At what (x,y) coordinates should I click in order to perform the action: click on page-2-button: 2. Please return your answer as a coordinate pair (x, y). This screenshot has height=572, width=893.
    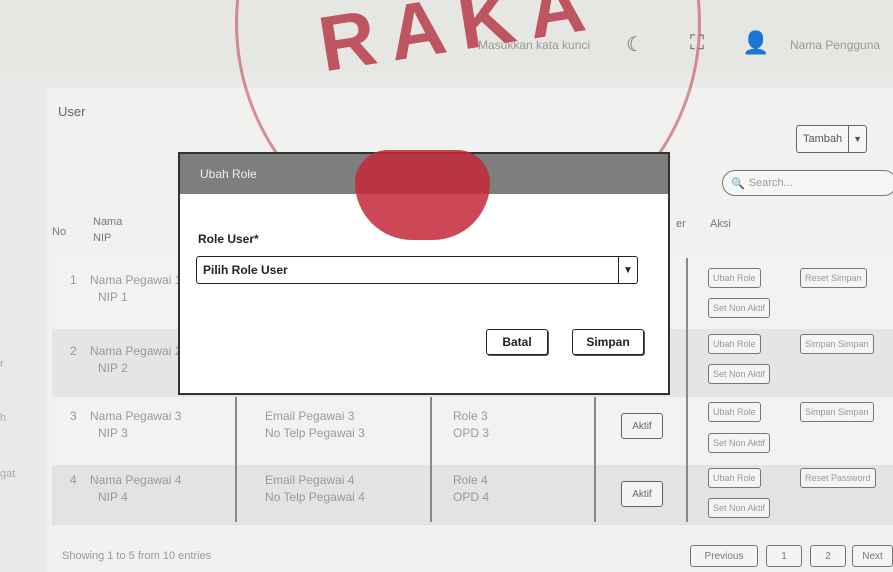
    Looking at the image, I should click on (828, 556).